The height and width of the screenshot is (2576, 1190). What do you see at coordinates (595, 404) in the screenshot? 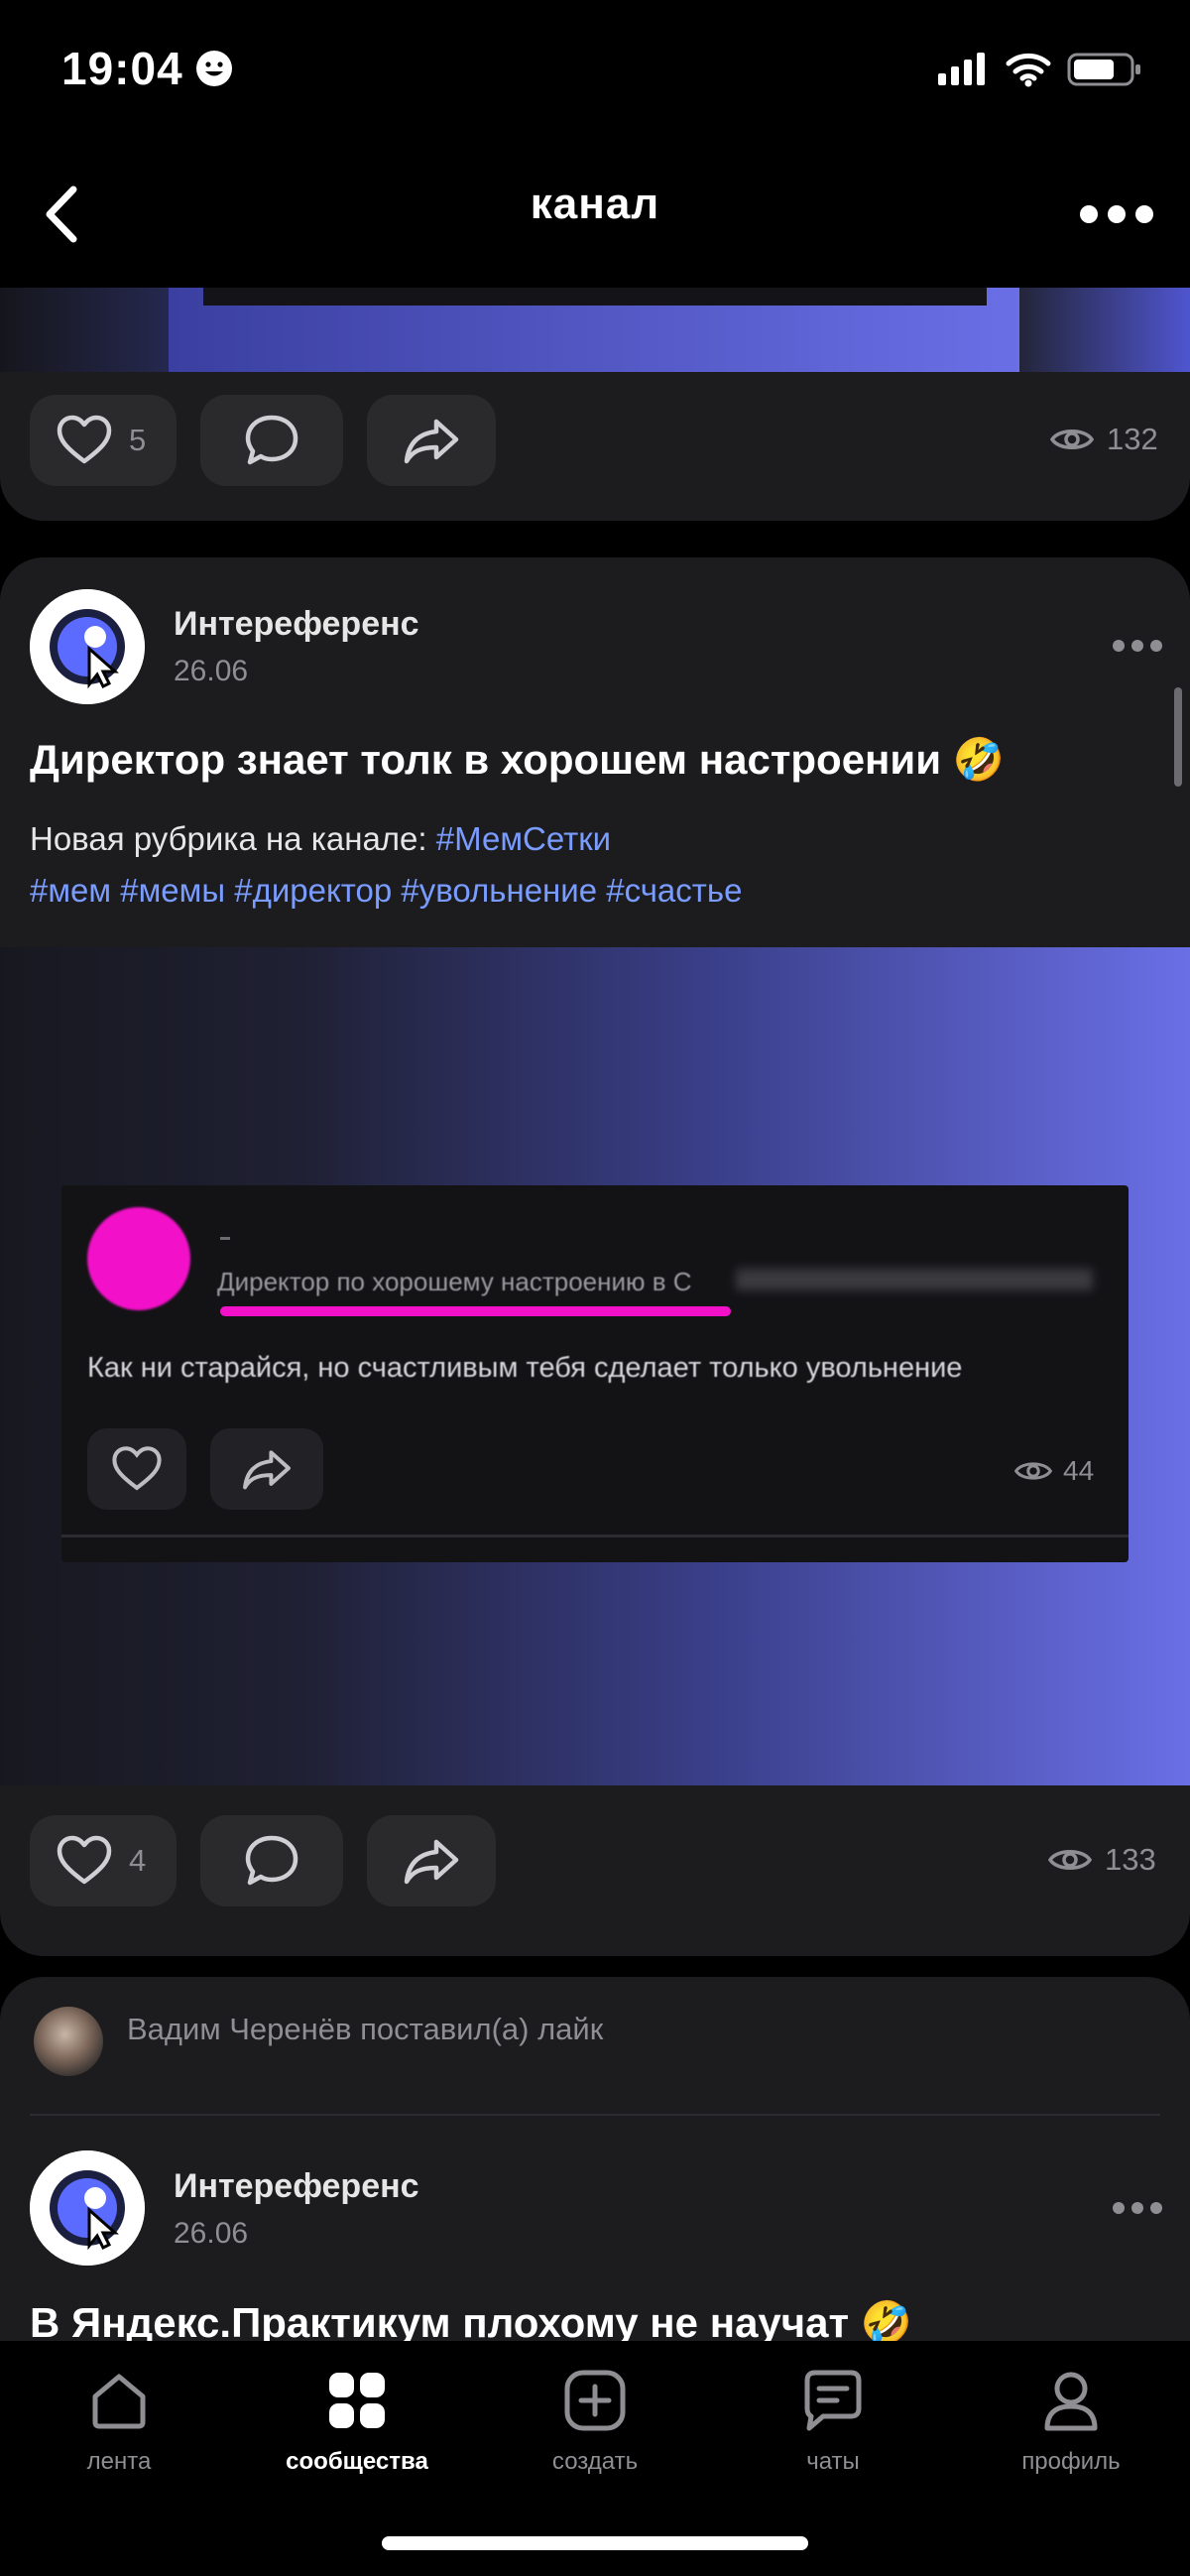
I see `post-card: 5 132` at bounding box center [595, 404].